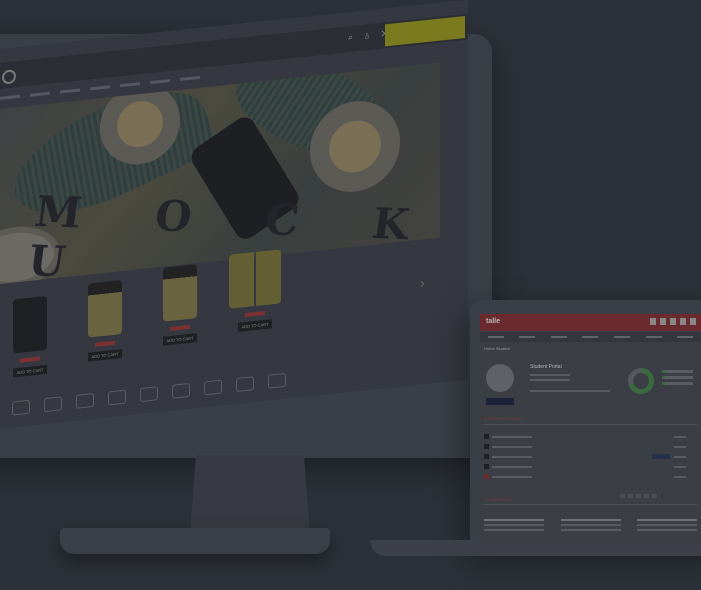  I want to click on donut-legend, so click(677, 379).